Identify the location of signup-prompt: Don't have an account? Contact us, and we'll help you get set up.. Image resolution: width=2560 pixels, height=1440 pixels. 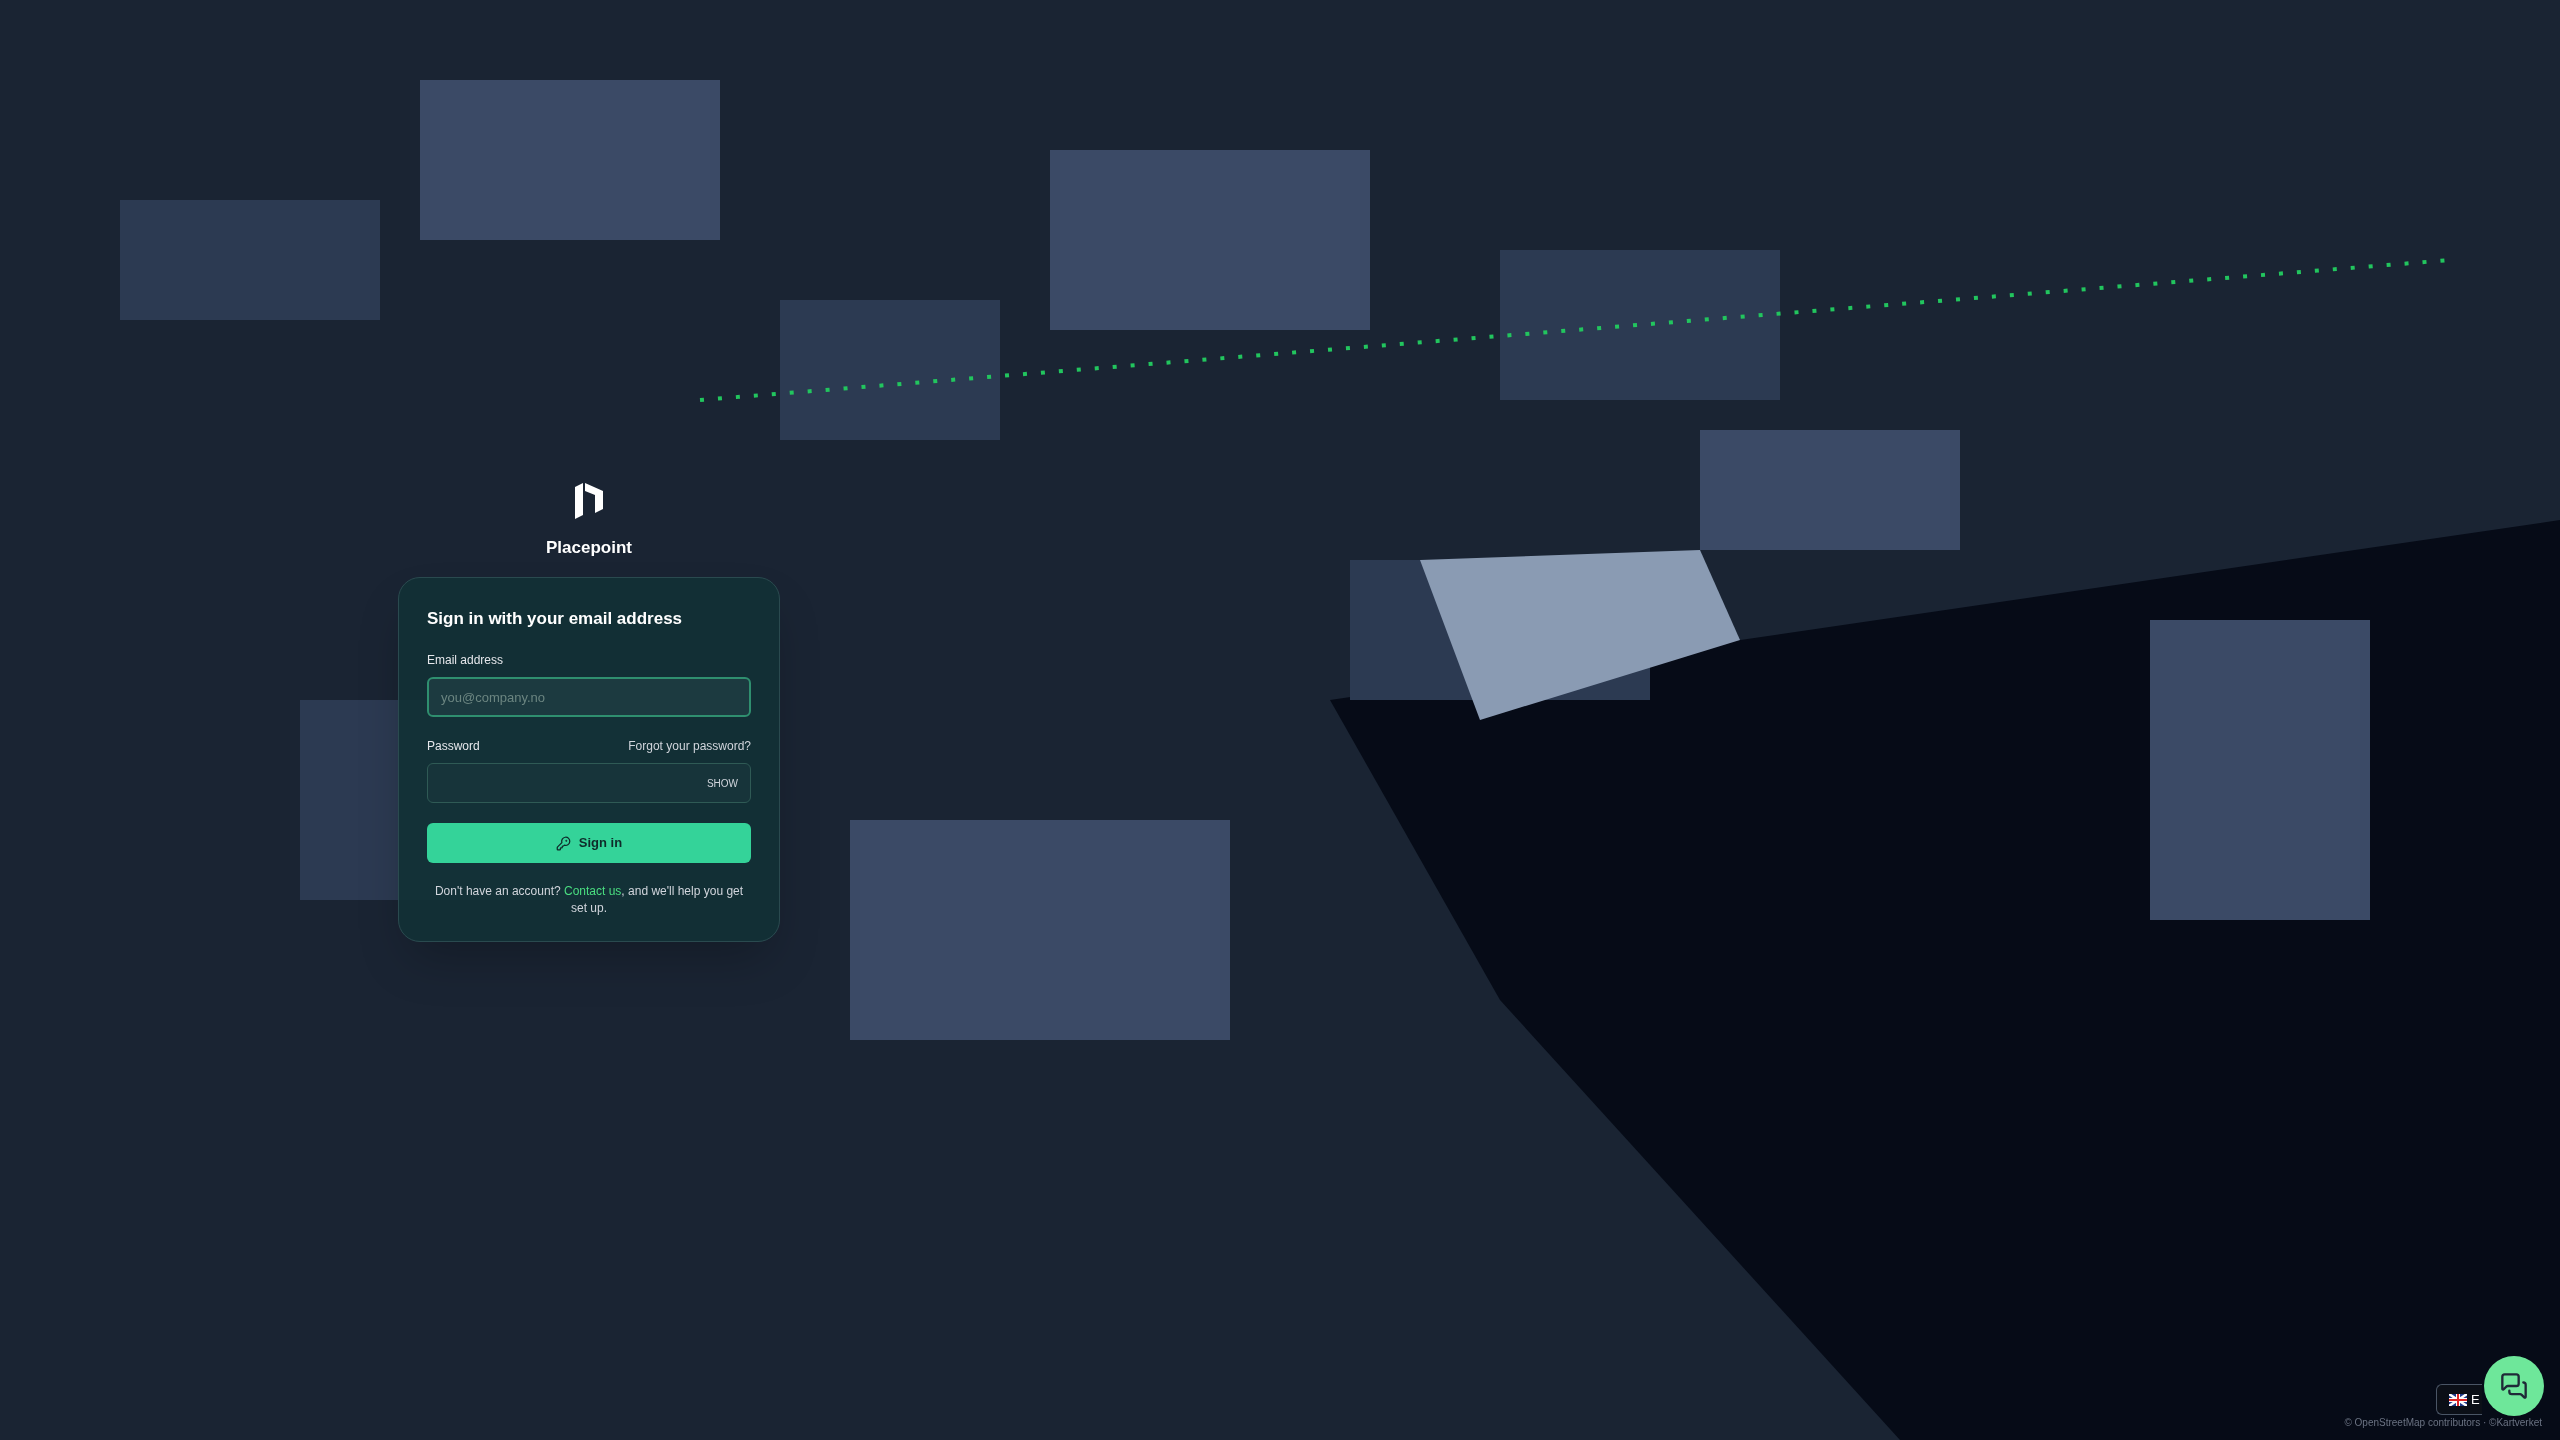
(589, 900).